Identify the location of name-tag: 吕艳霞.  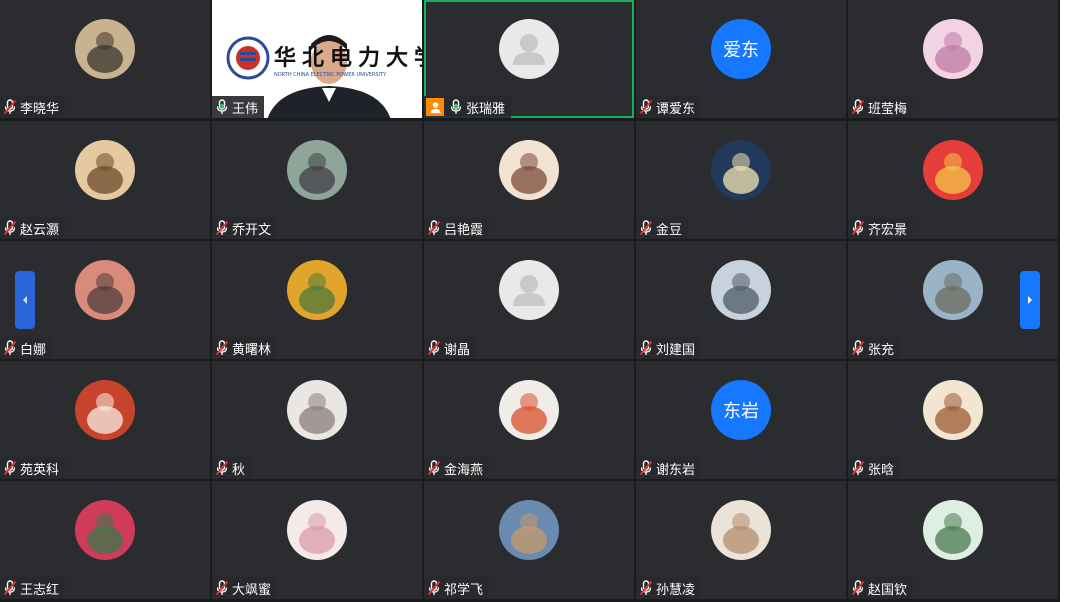
(457, 228).